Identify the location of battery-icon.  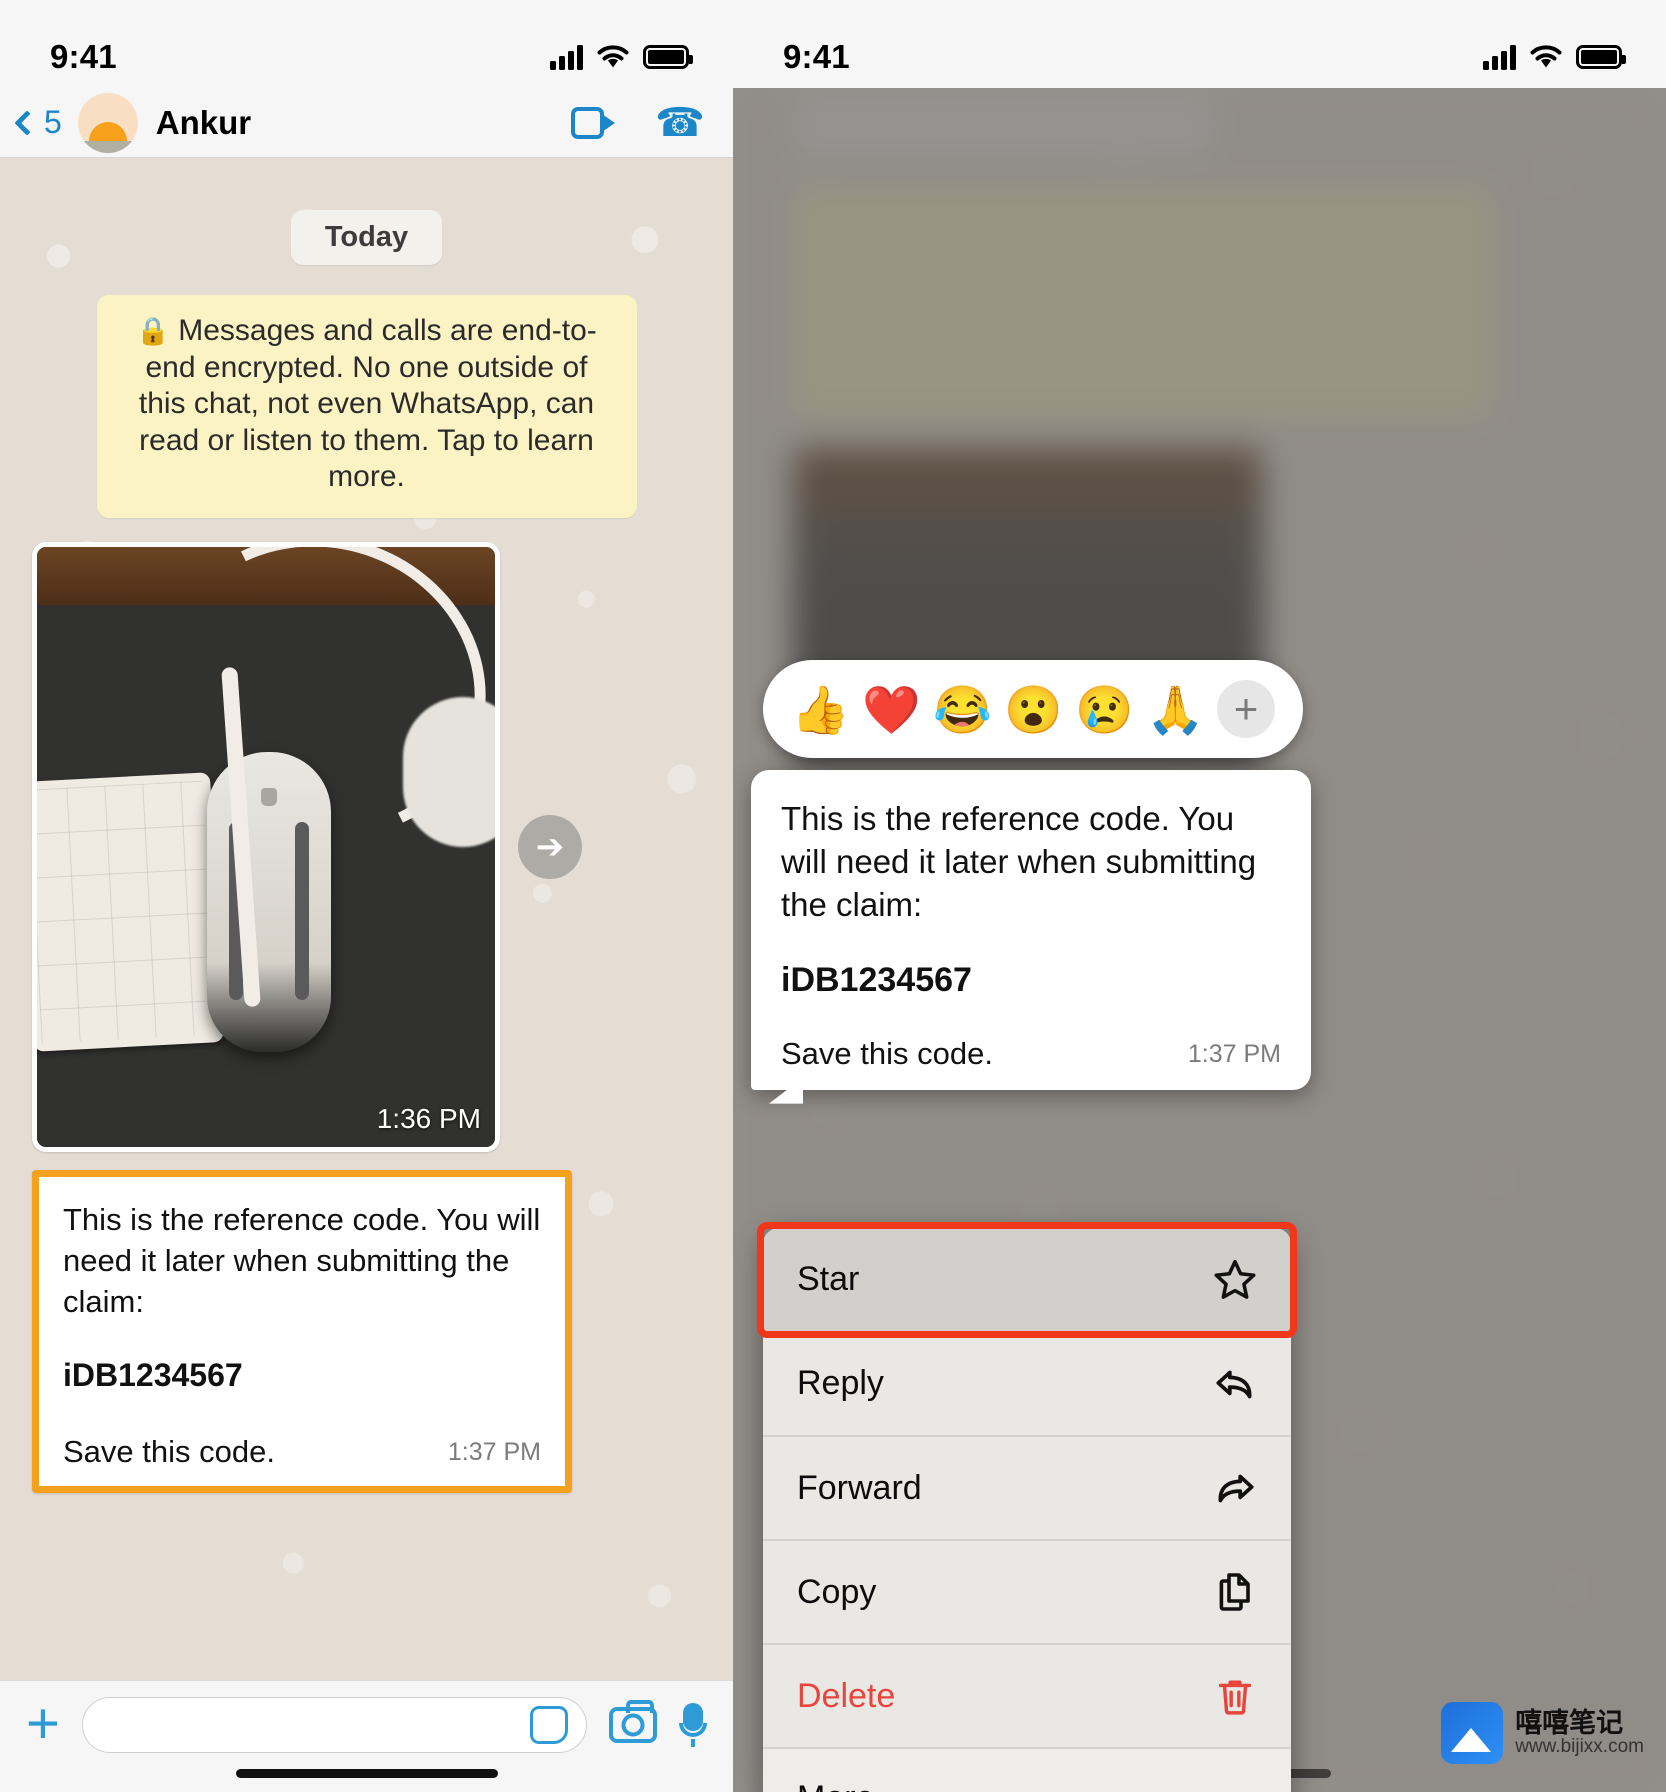
(668, 57).